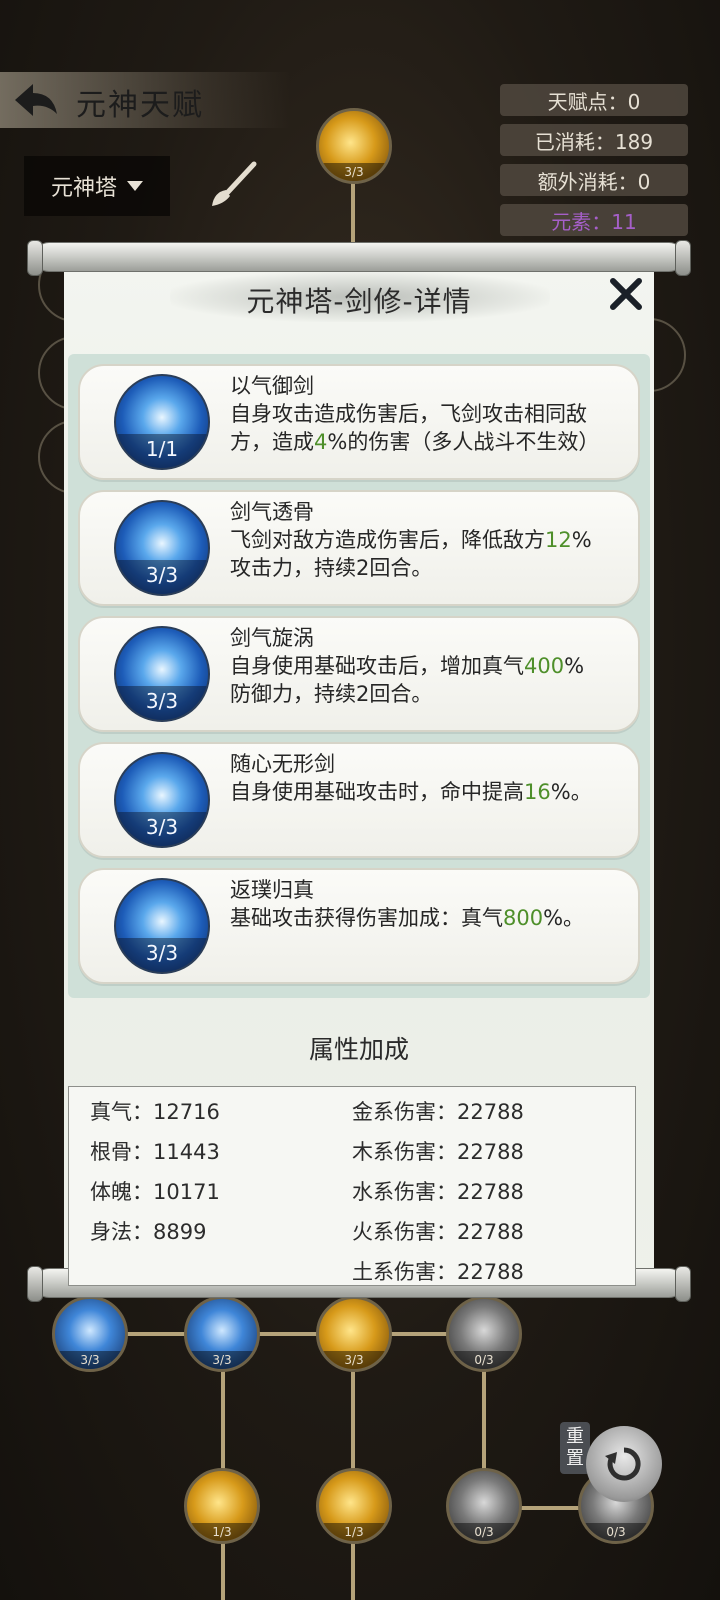 This screenshot has height=1600, width=720. Describe the element at coordinates (232, 186) in the screenshot. I see `brush-icon` at that location.